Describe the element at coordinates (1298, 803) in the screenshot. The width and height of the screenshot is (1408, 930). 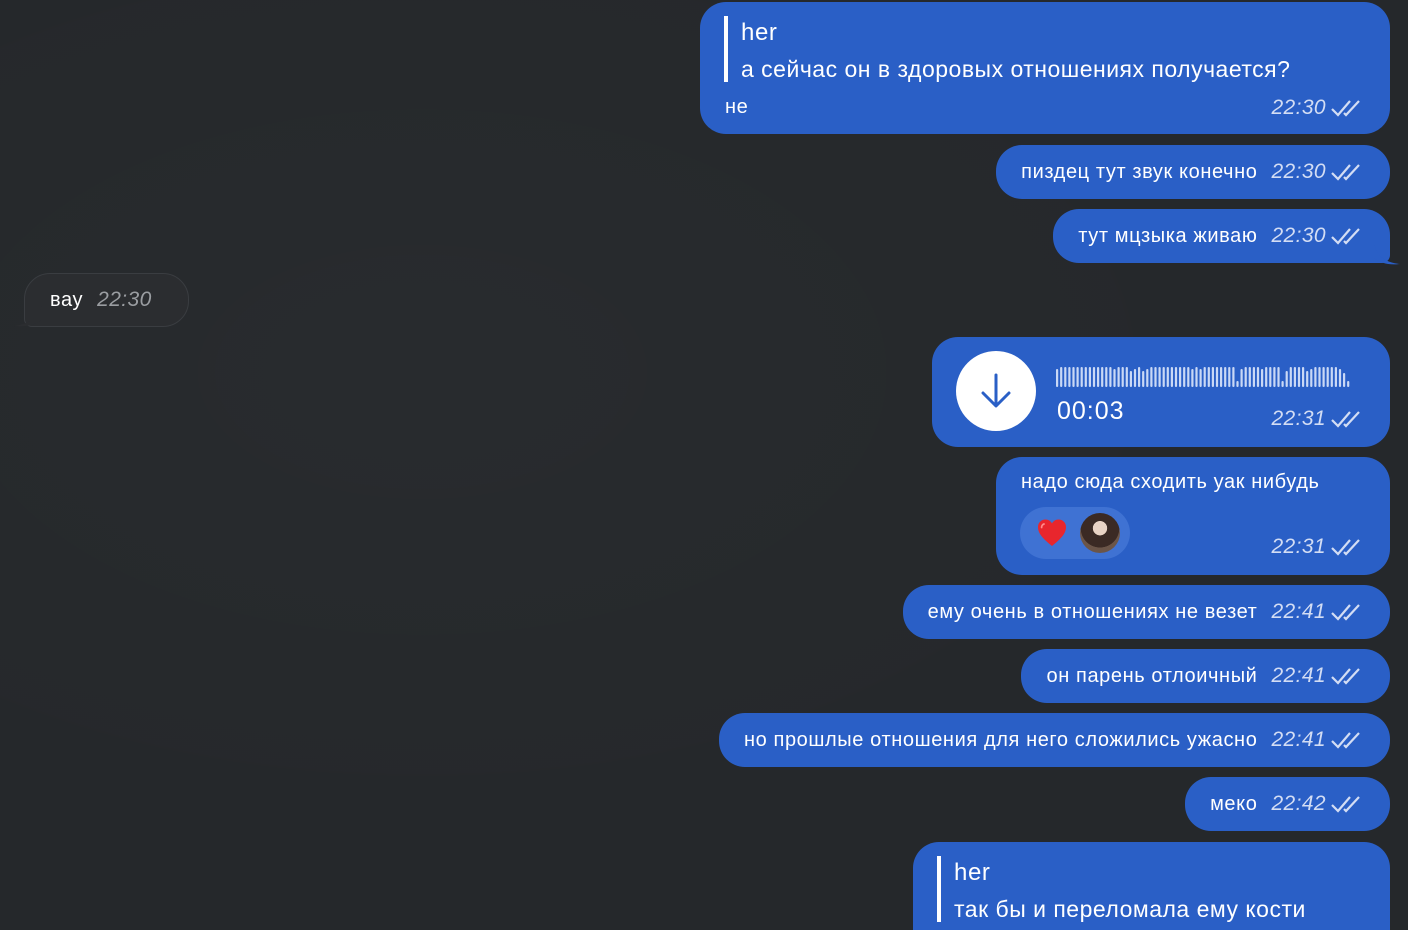
I see `message-time: 22:42` at that location.